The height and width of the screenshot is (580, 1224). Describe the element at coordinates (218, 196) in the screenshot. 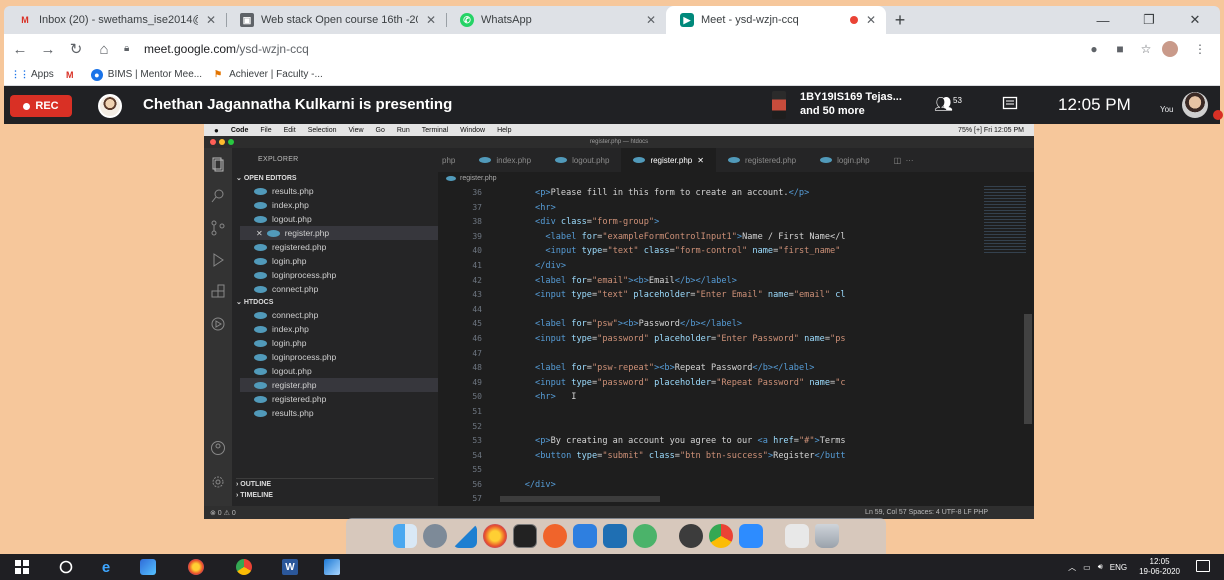

I see `search-icon` at that location.